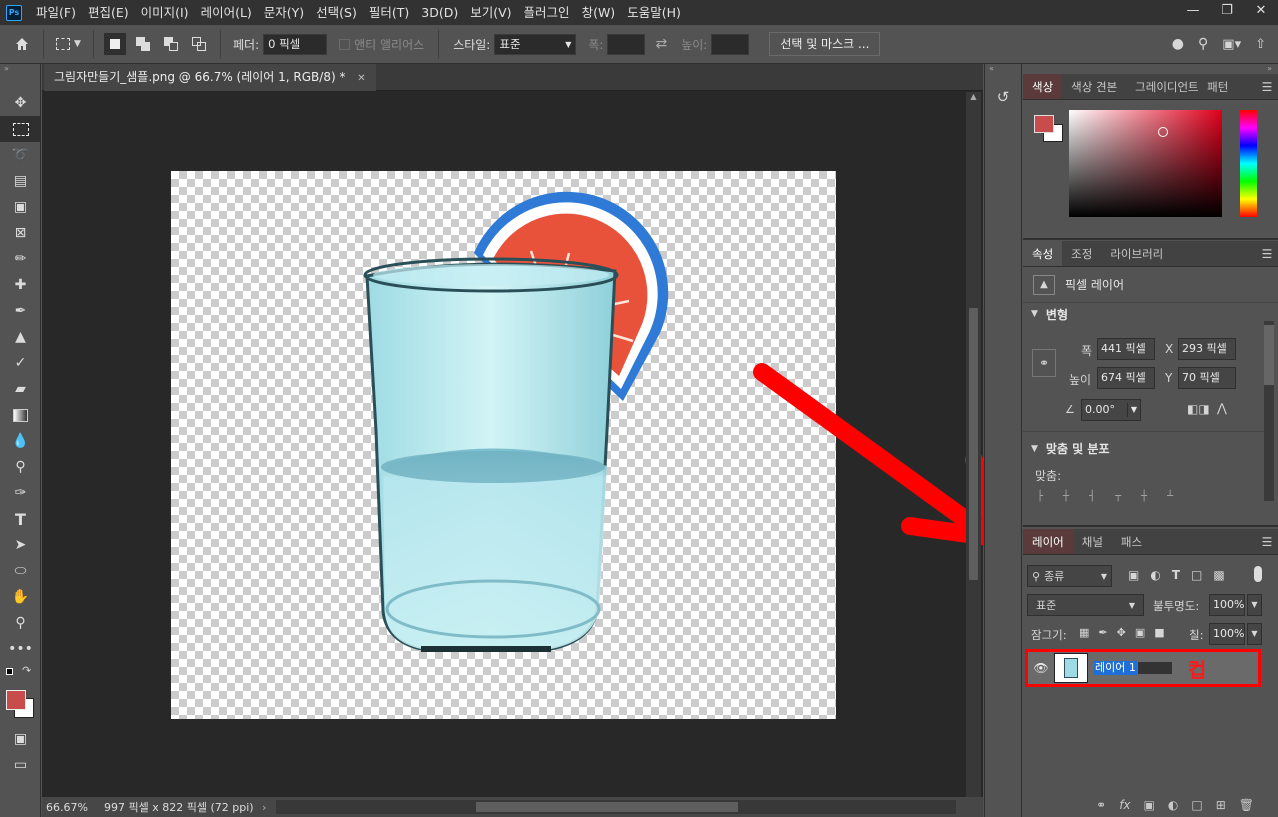 The width and height of the screenshot is (1278, 817). I want to click on new-selection-icon, so click(115, 44).